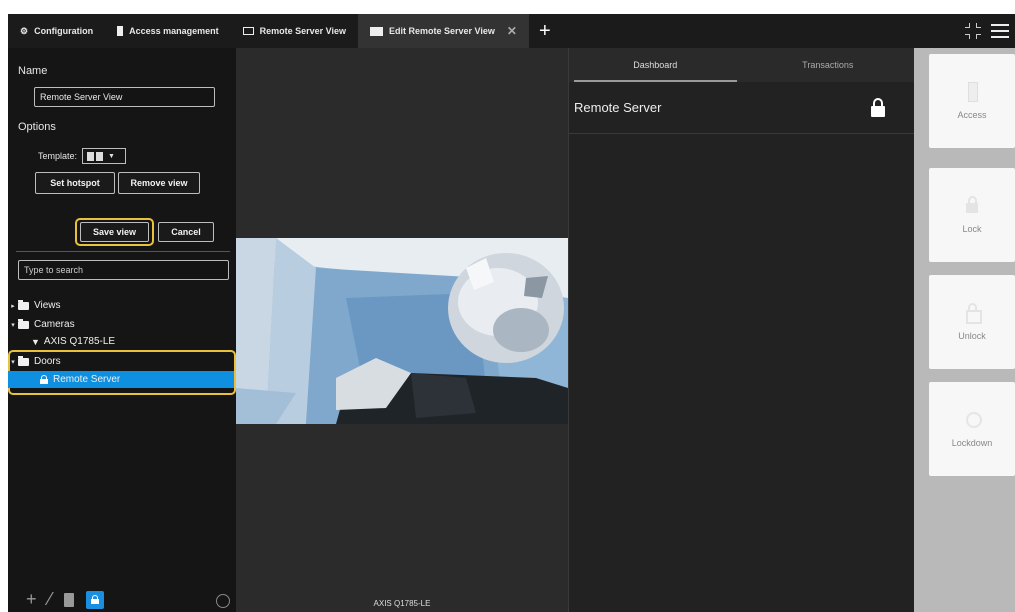 Image resolution: width=1015 pixels, height=612 pixels. I want to click on add-icon: +, so click(31, 599).